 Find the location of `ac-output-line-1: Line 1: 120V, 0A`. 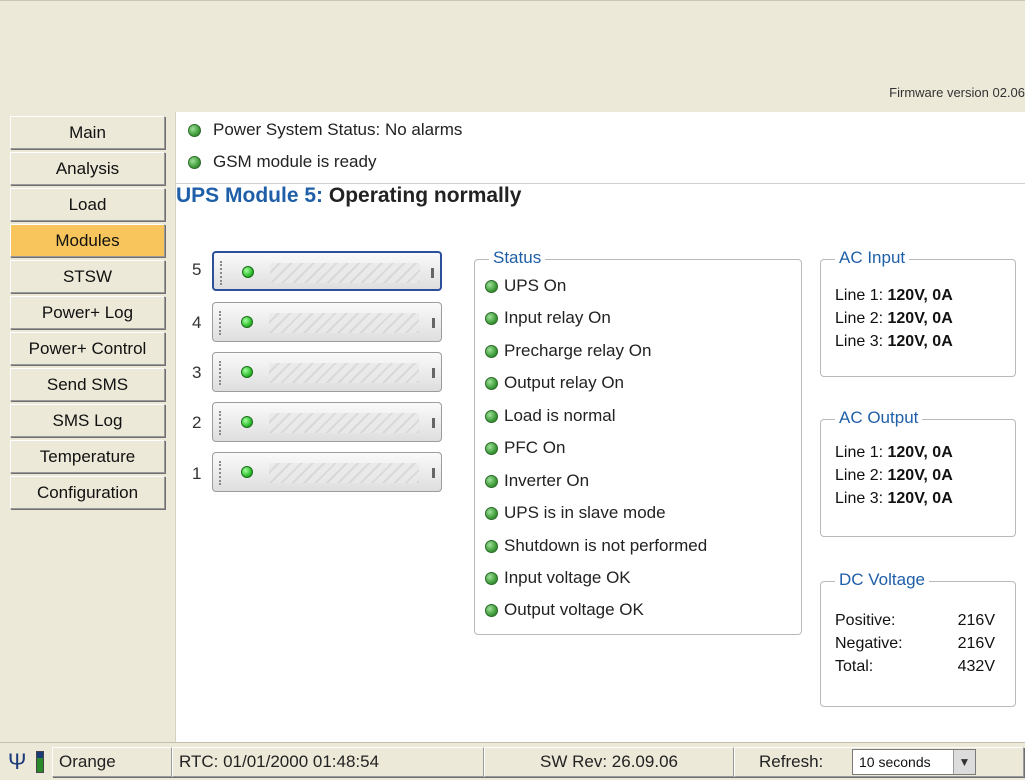

ac-output-line-1: Line 1: 120V, 0A is located at coordinates (894, 453).